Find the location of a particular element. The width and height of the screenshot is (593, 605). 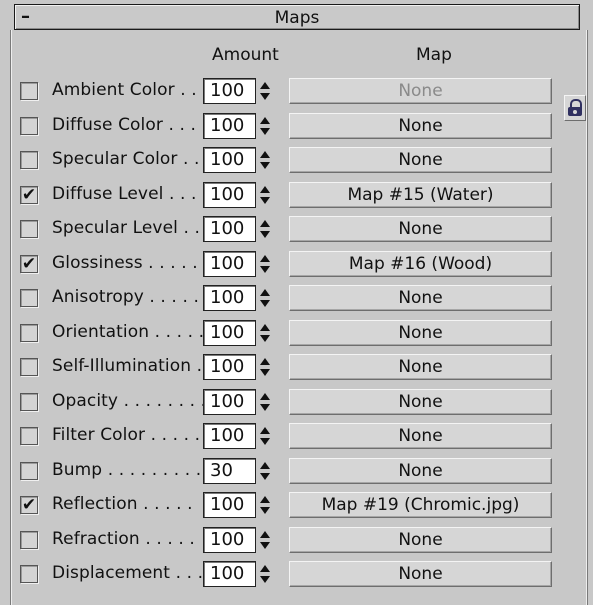

map-row: Specular Color . . 100 None is located at coordinates (296, 162).